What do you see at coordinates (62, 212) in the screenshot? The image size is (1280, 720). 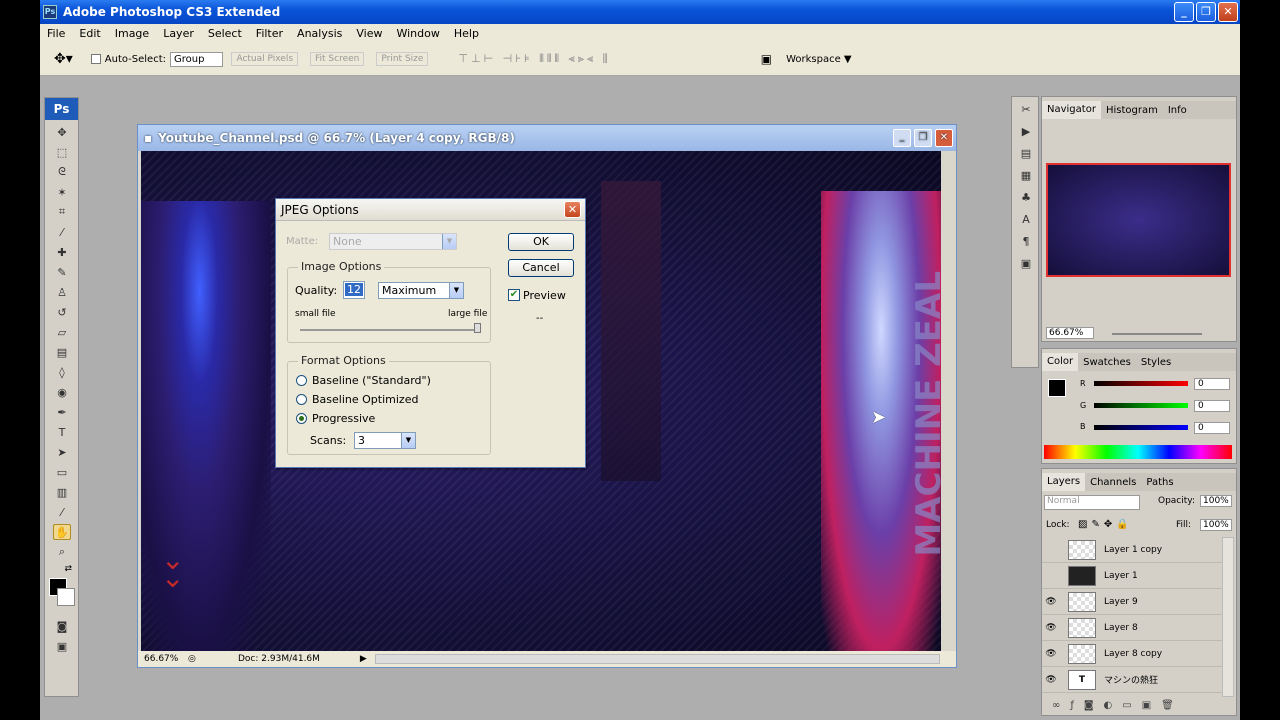 I see `crop-tool-icon: ⌗` at bounding box center [62, 212].